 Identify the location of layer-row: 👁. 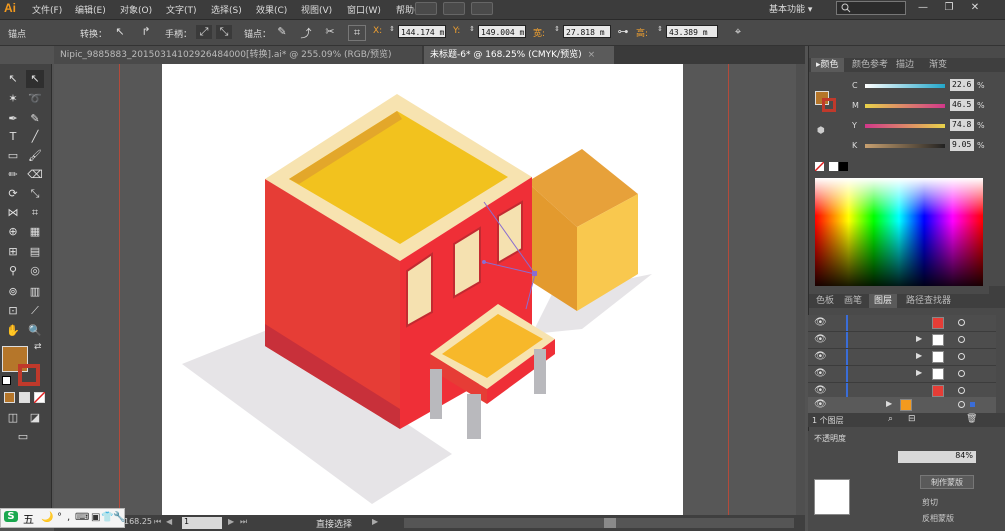
(902, 323).